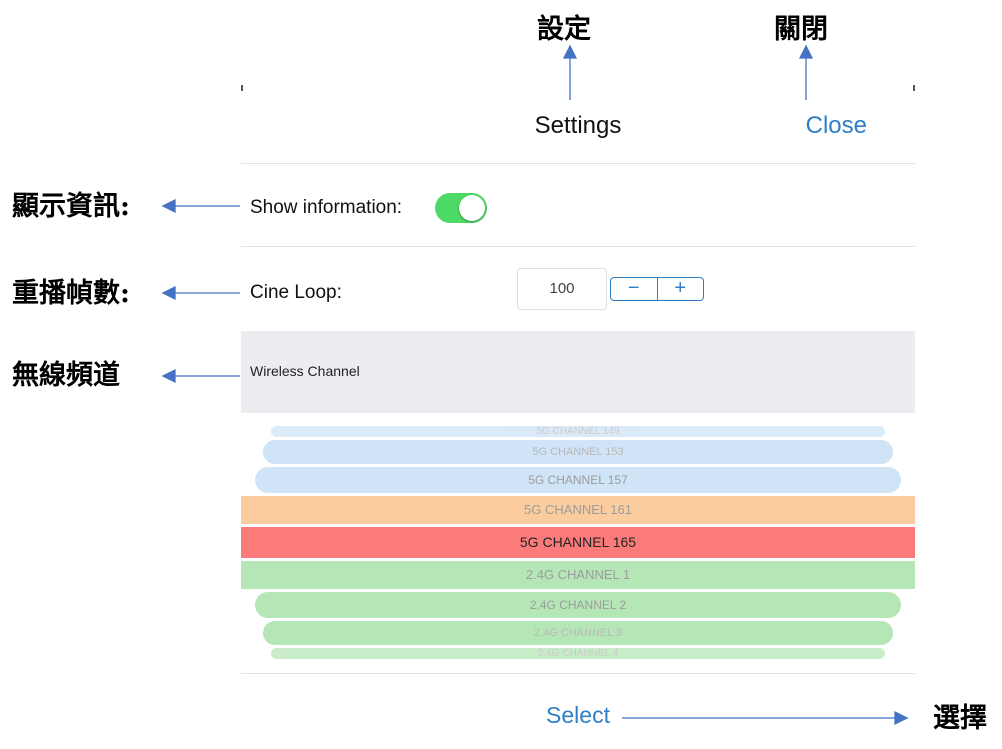  What do you see at coordinates (200, 376) in the screenshot?
I see `arrow-wireless-icon` at bounding box center [200, 376].